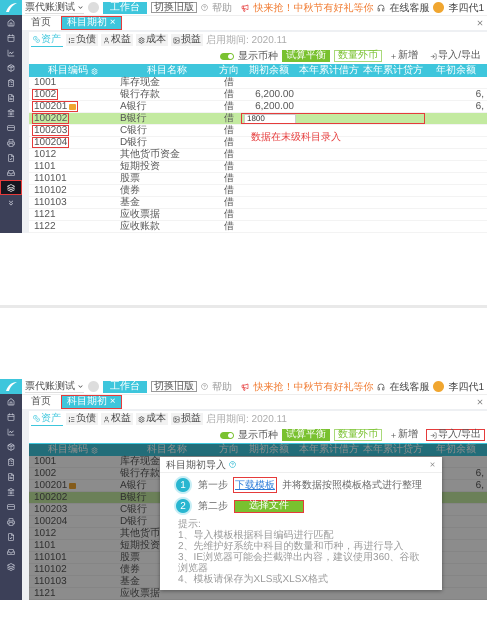 The image size is (487, 619). What do you see at coordinates (183, 485) in the screenshot?
I see `step-number: 1` at bounding box center [183, 485].